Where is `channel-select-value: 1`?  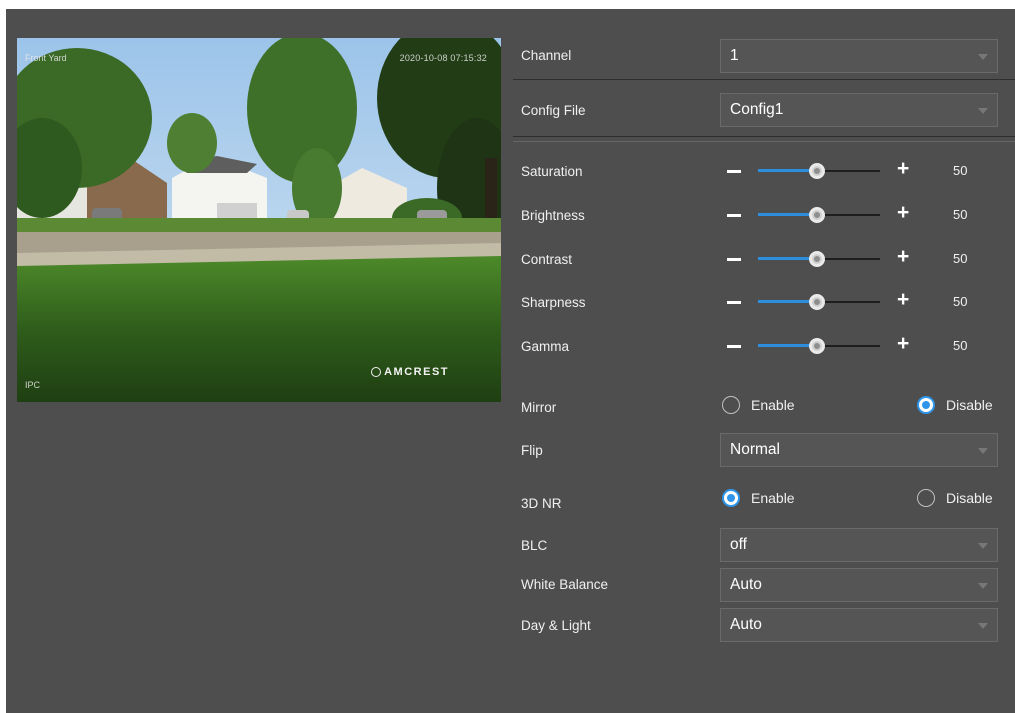 channel-select-value: 1 is located at coordinates (734, 55).